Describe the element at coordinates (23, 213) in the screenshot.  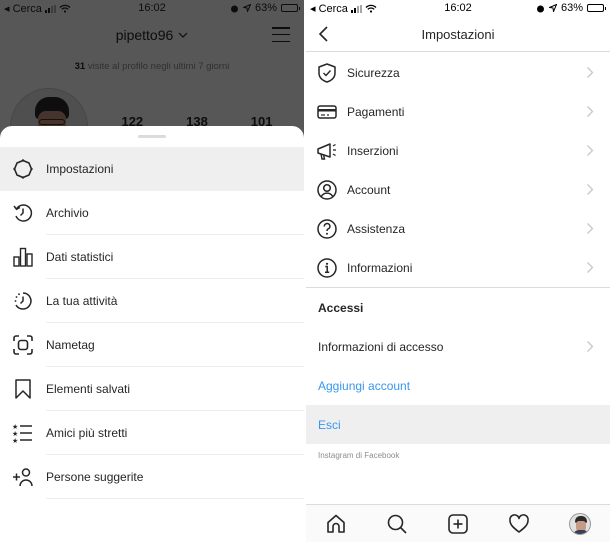
I see `archive-clock-icon` at that location.